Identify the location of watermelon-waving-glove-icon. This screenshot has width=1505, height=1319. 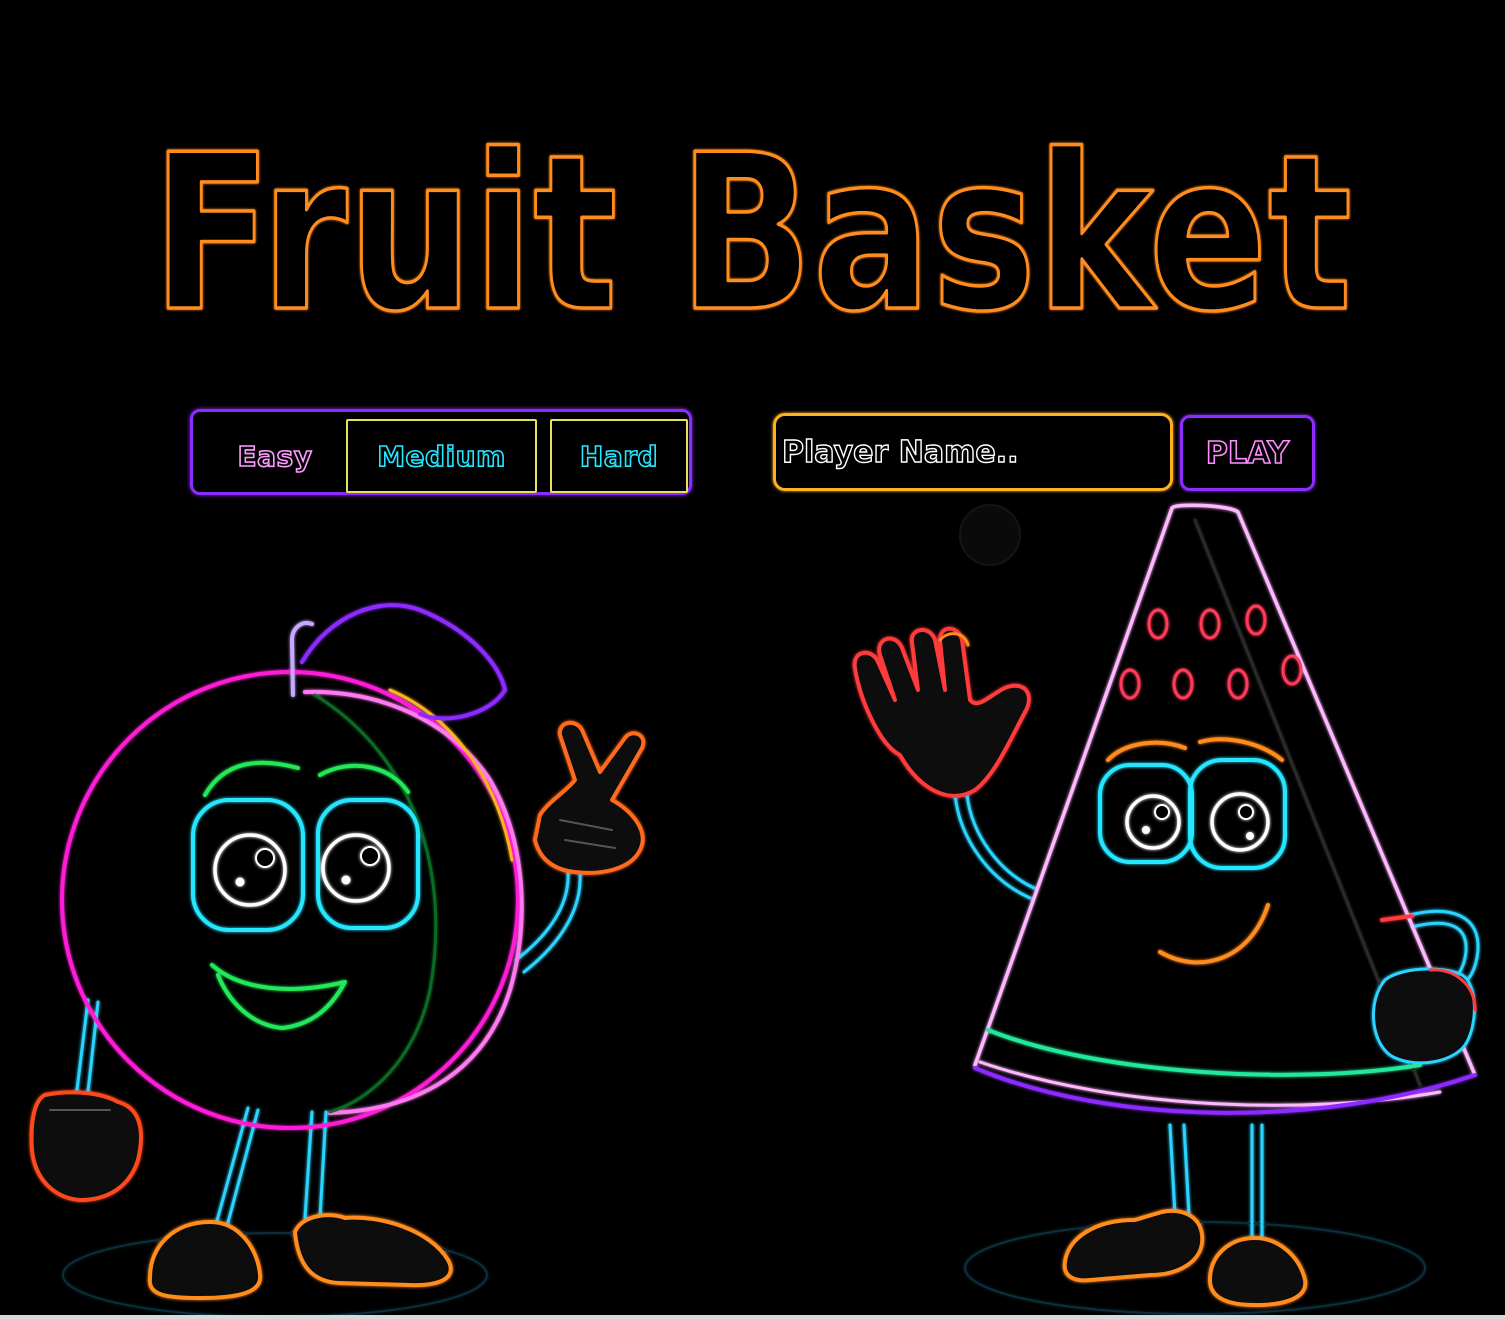
(941, 712).